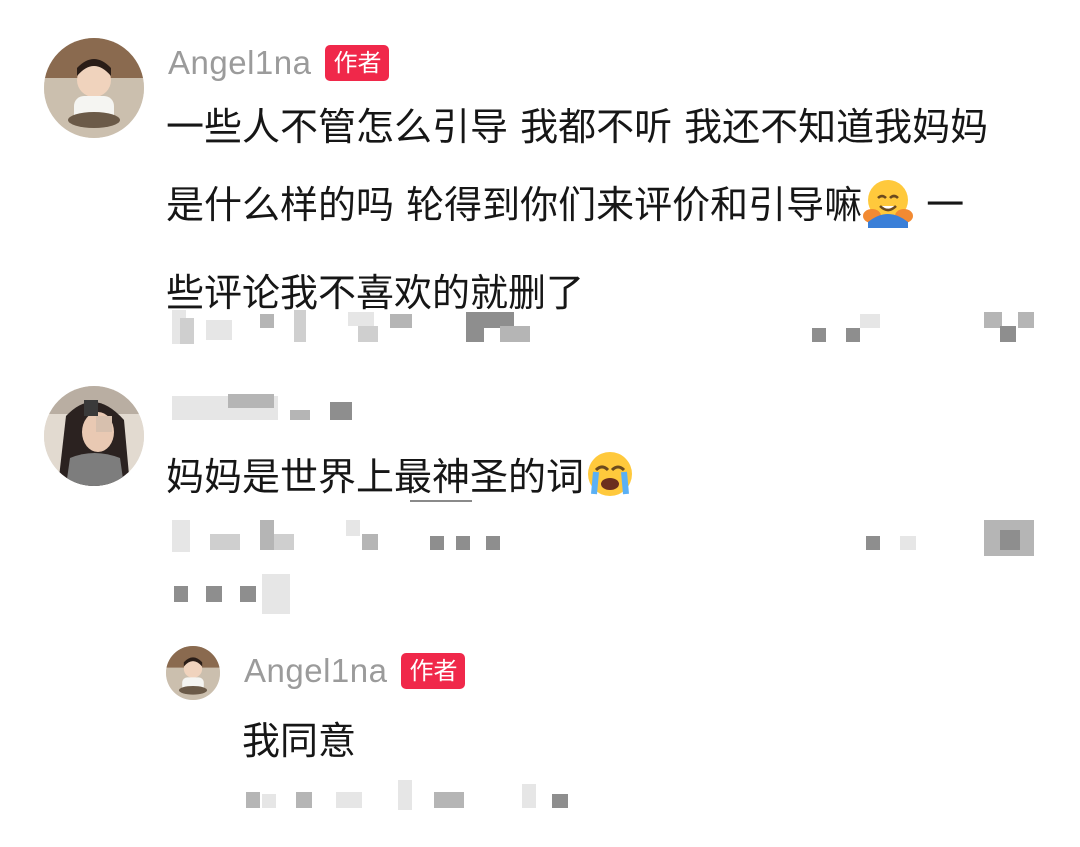  I want to click on comment-line-text: 是什么样的吗 轮得到你们来评价和引导嘛, so click(514, 205).